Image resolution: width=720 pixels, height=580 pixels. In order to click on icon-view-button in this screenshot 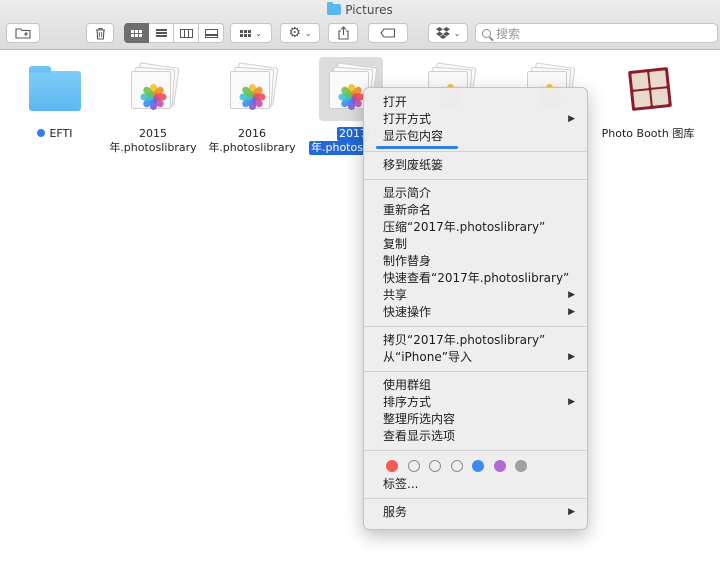, I will do `click(136, 33)`.